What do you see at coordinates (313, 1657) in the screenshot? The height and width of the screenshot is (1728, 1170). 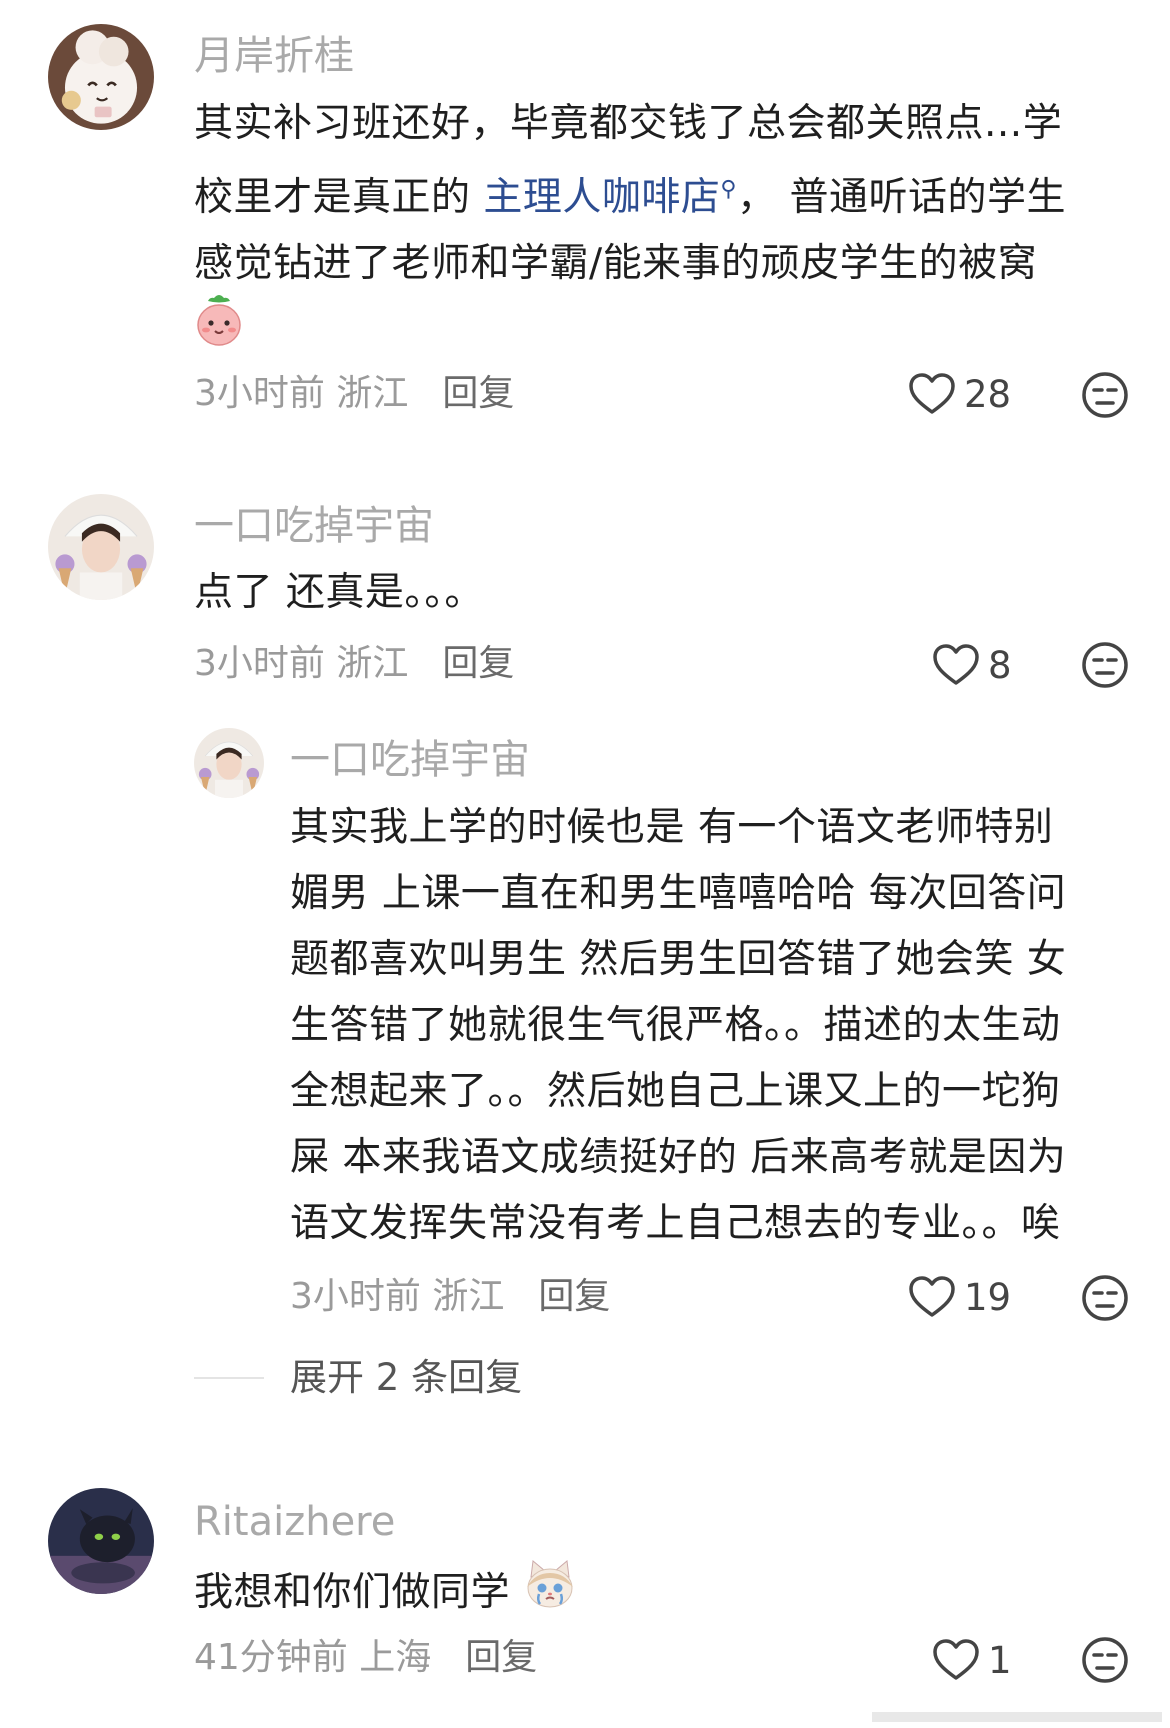 I see `timestamp-location: 41分钟前 上海` at bounding box center [313, 1657].